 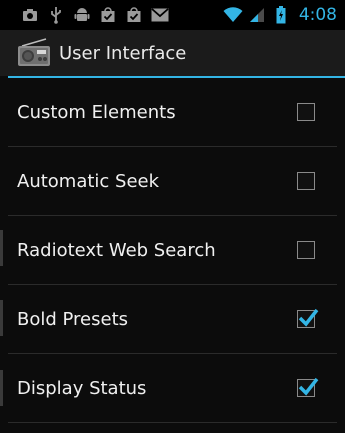 I want to click on android-debug-icon, so click(x=82, y=15).